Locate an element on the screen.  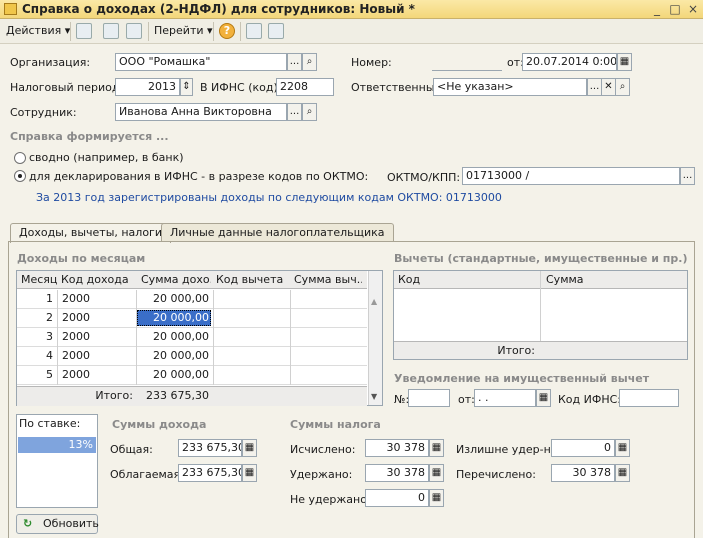
structure-icon is located at coordinates (276, 31).